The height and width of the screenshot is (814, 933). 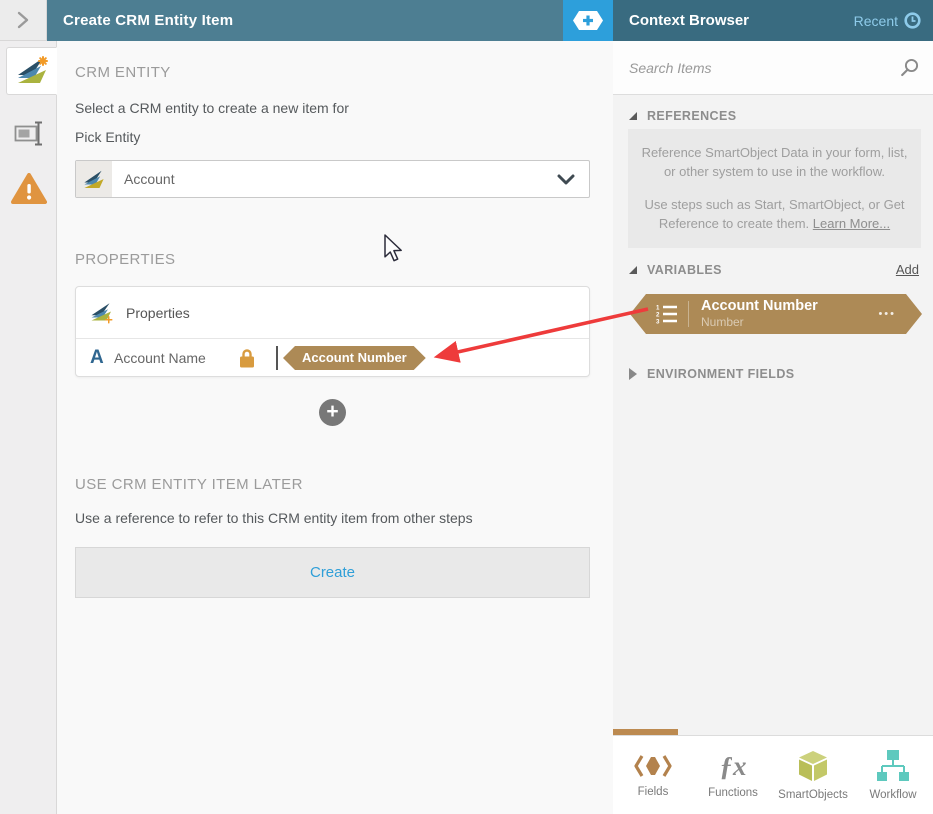 I want to click on fields-icon, so click(x=653, y=765).